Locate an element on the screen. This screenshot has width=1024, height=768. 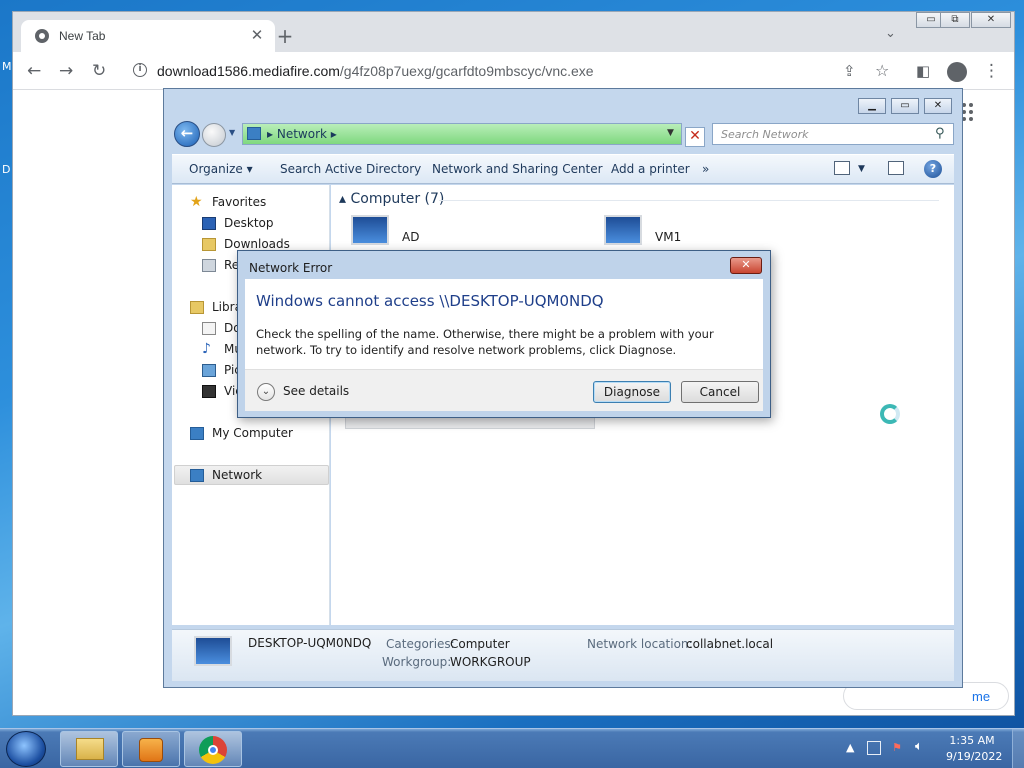
taskbar-media-player-button is located at coordinates (151, 749).